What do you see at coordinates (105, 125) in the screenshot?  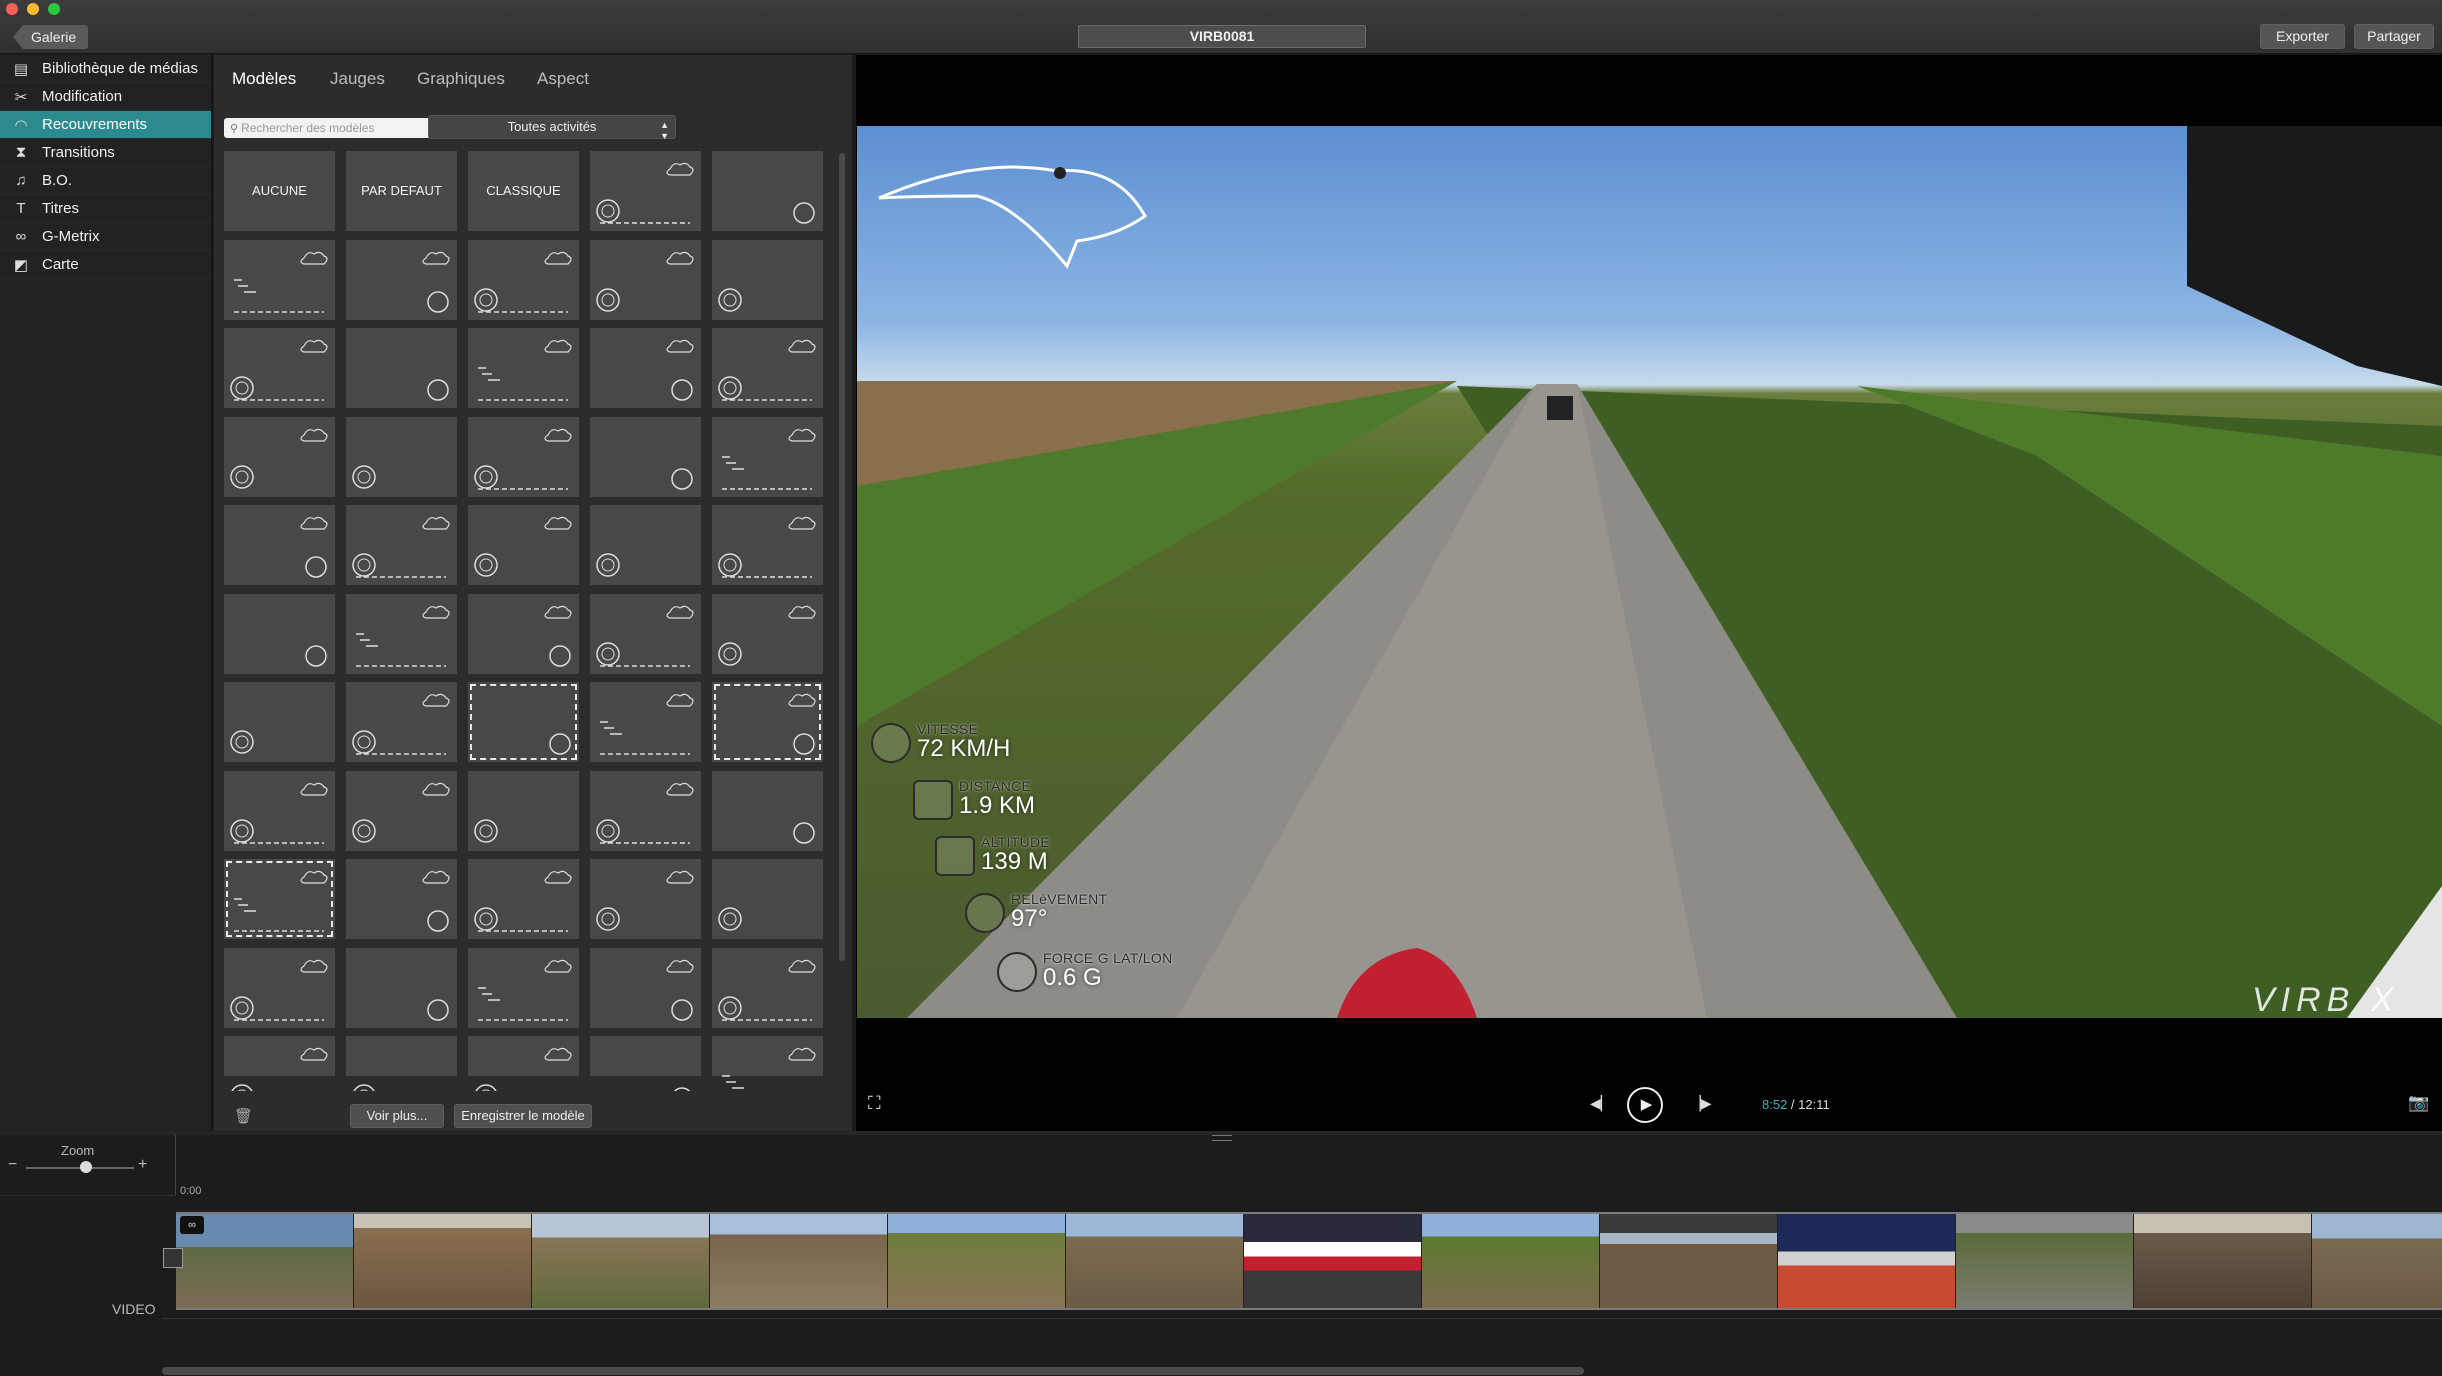 I see `sidebar-item-overlays: ◠ Recouvrements` at bounding box center [105, 125].